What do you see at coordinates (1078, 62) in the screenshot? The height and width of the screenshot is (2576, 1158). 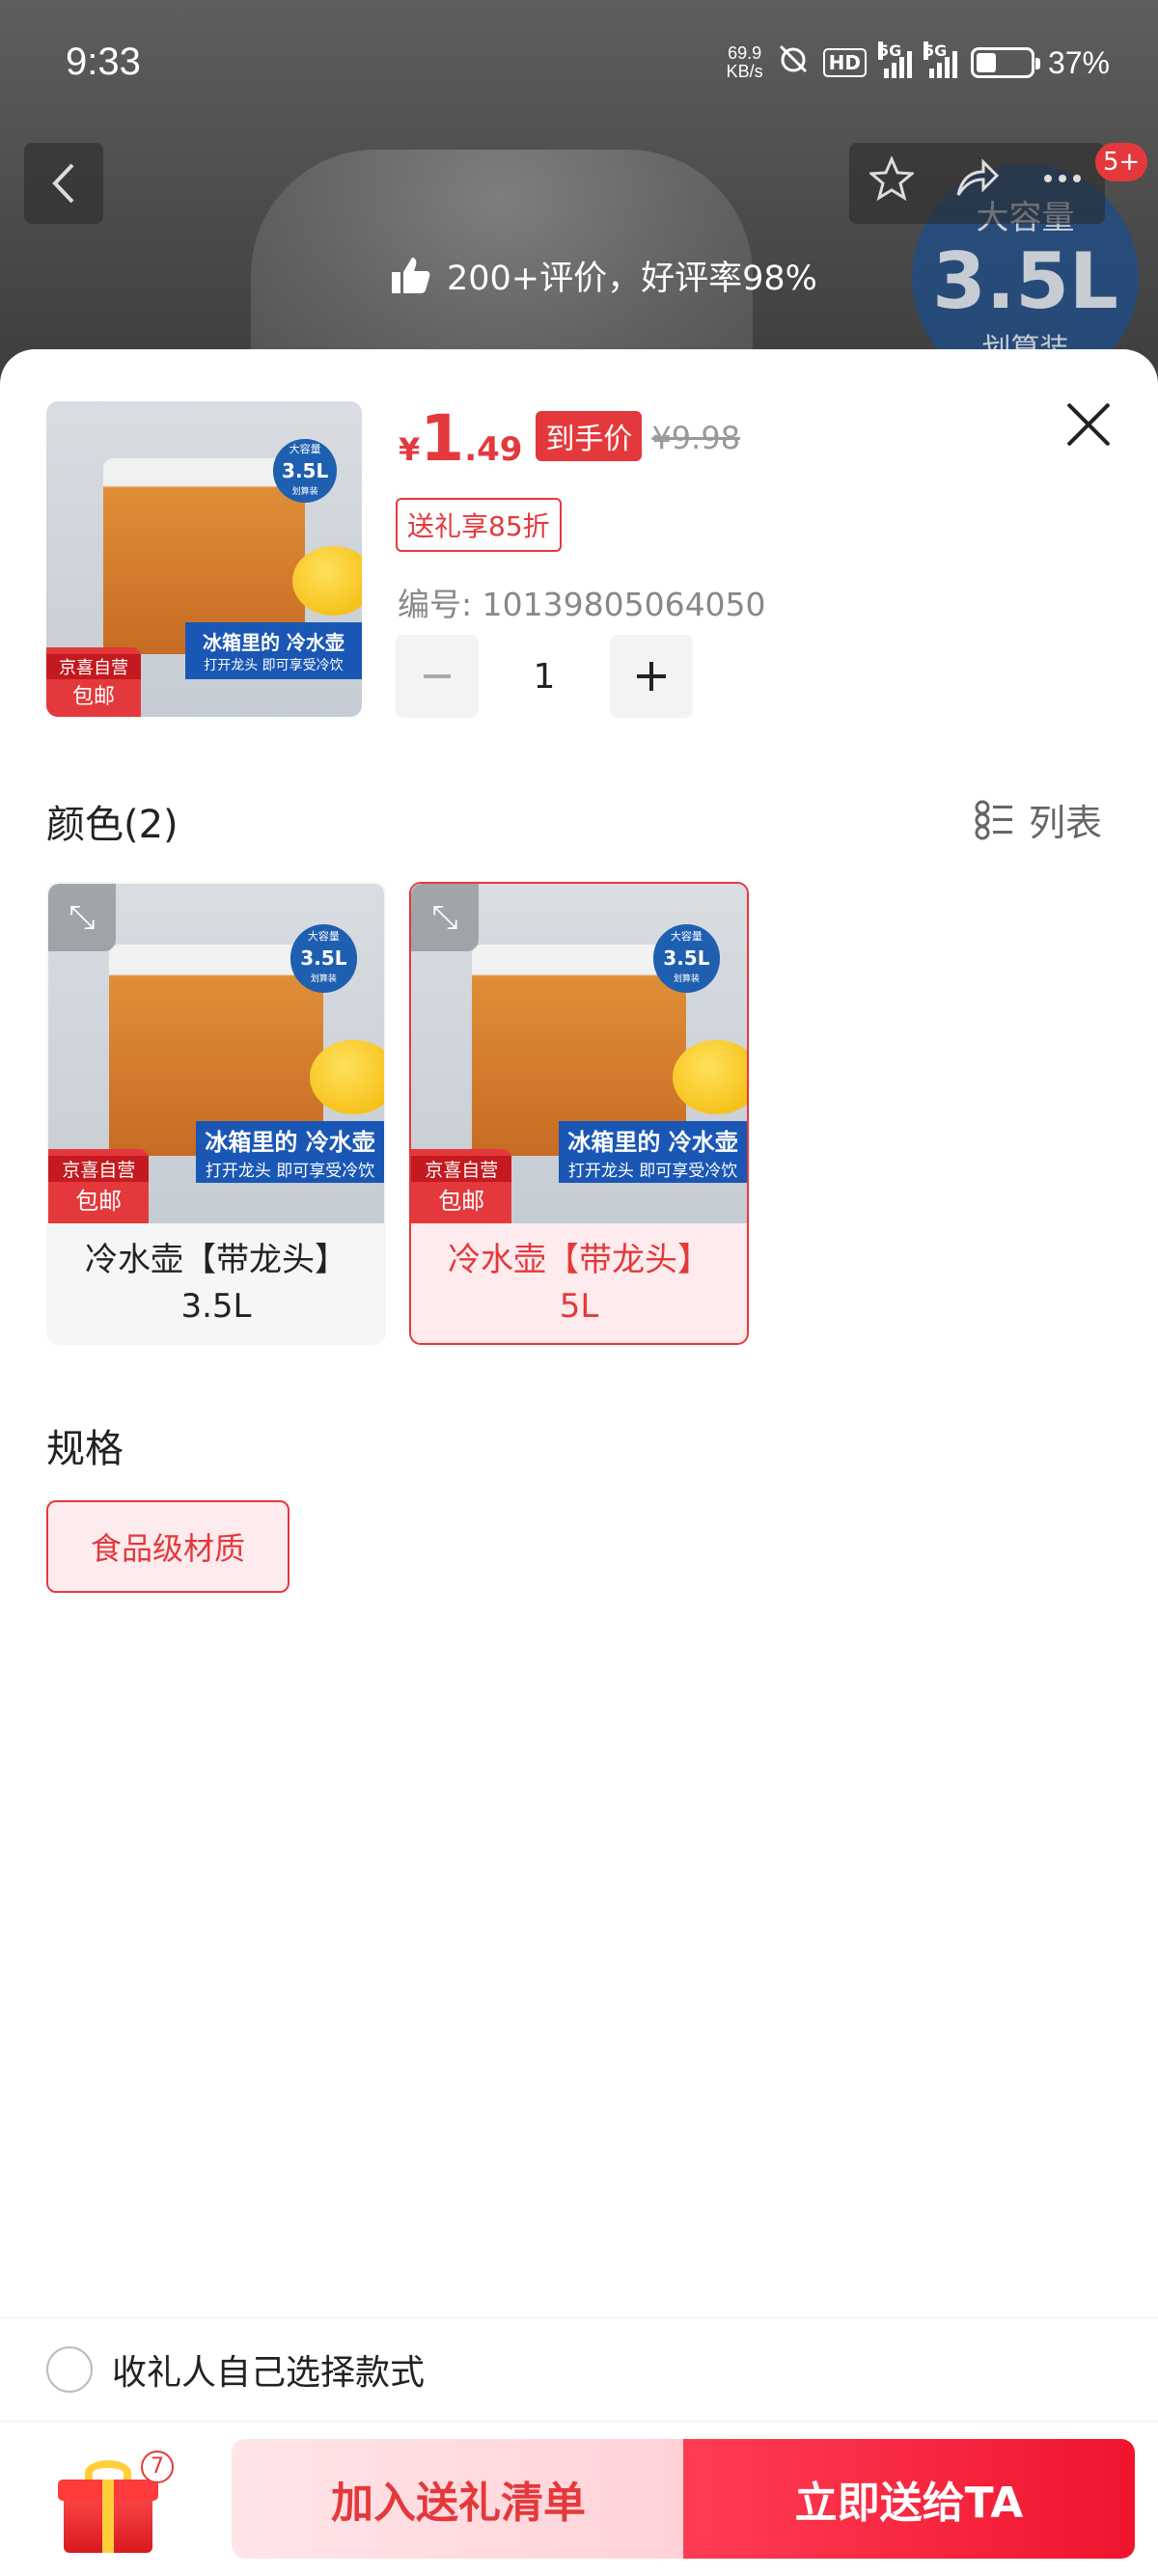 I see `battery-percent: 37%` at bounding box center [1078, 62].